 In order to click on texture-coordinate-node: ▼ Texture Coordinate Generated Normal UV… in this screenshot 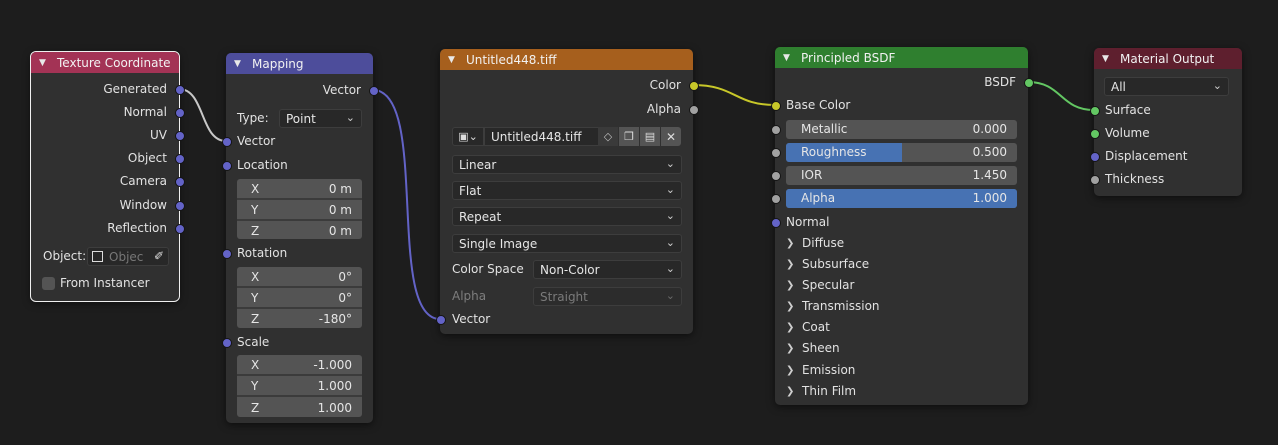, I will do `click(105, 176)`.